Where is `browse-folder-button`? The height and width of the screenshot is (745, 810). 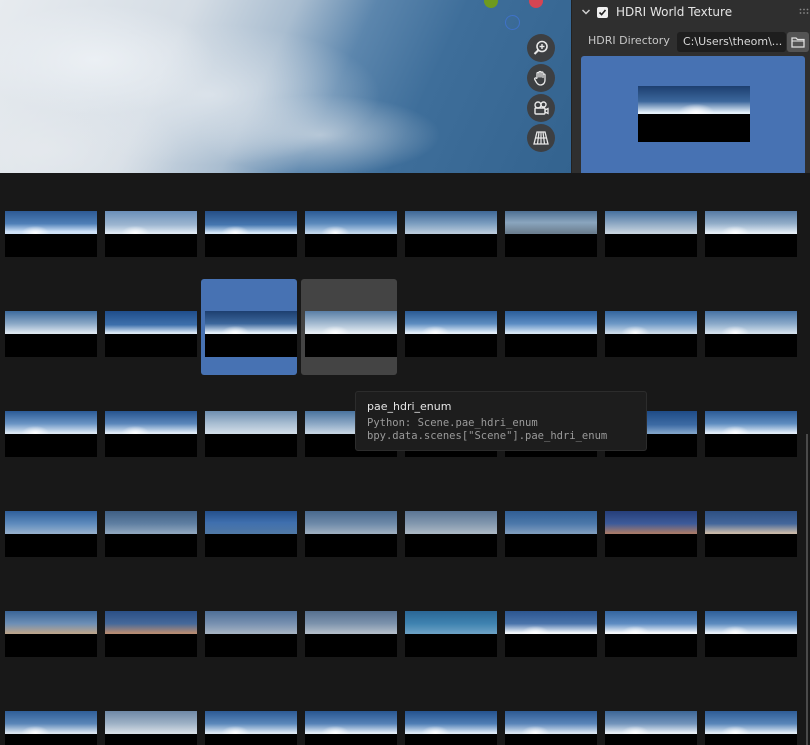 browse-folder-button is located at coordinates (798, 42).